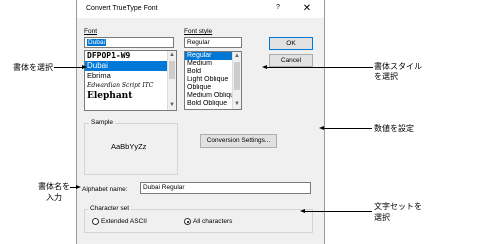  Describe the element at coordinates (33, 67) in the screenshot. I see `callout-select-font: 書体を選択` at that location.